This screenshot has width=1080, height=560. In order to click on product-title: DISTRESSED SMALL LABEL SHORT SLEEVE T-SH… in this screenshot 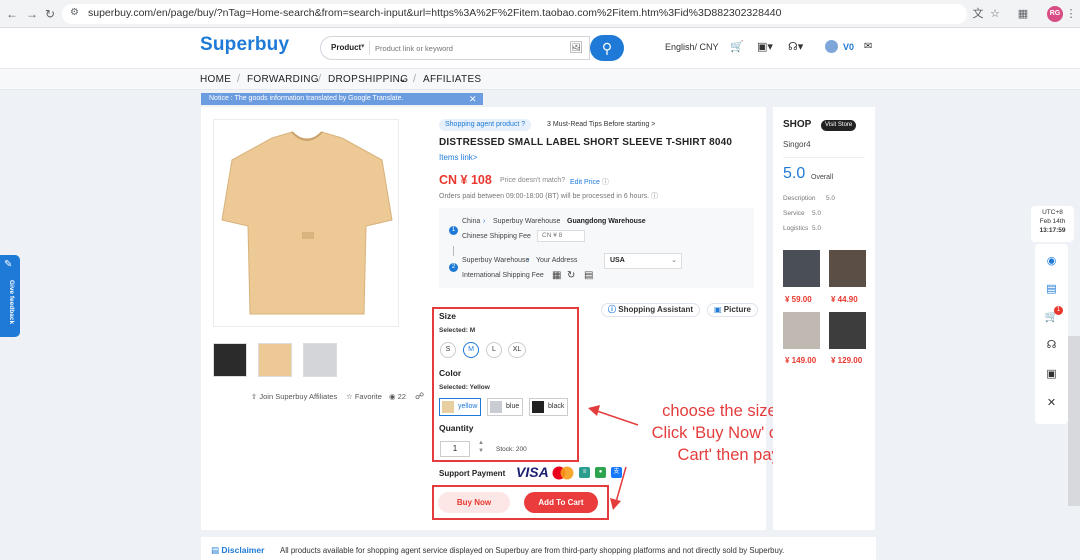, I will do `click(586, 142)`.